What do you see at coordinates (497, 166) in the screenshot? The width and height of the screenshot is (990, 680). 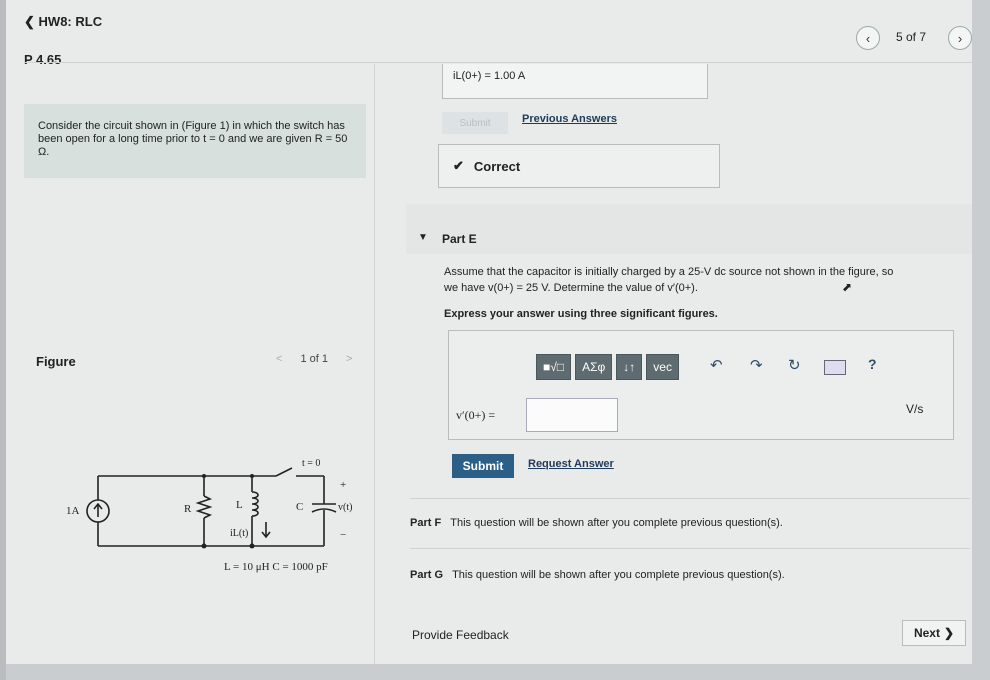 I see `correct-label: Correct` at bounding box center [497, 166].